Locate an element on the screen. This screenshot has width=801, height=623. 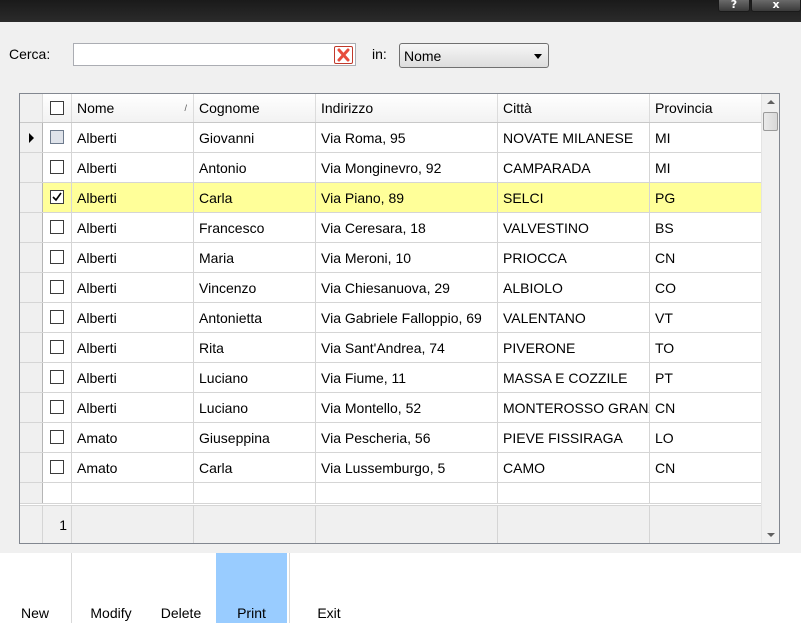
cell-indirizzo: Via Montello, 52 is located at coordinates (407, 407).